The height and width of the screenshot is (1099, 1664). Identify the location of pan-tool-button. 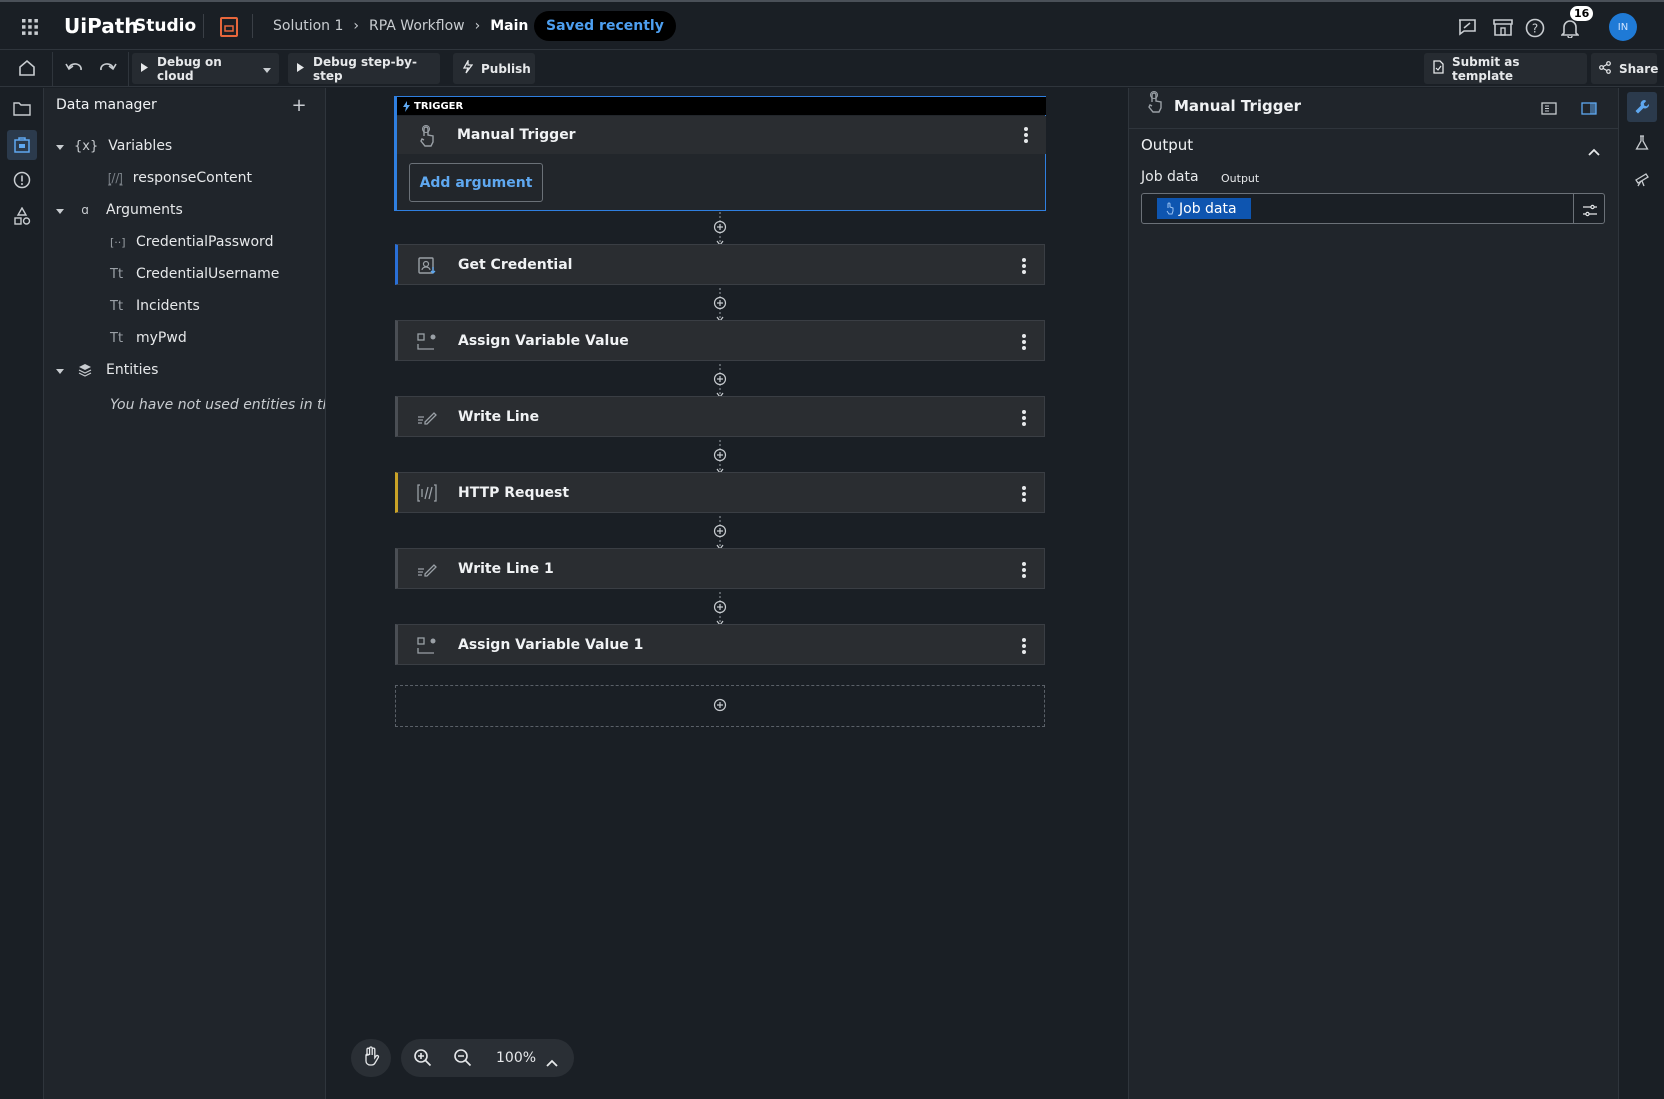
(371, 1058).